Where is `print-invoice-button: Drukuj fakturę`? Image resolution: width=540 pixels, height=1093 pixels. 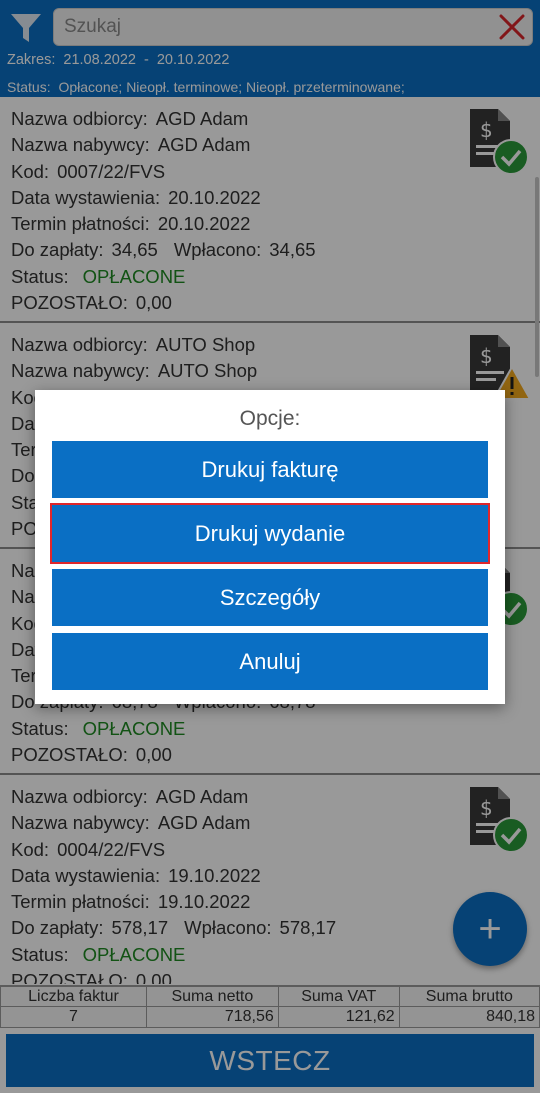 print-invoice-button: Drukuj fakturę is located at coordinates (270, 469).